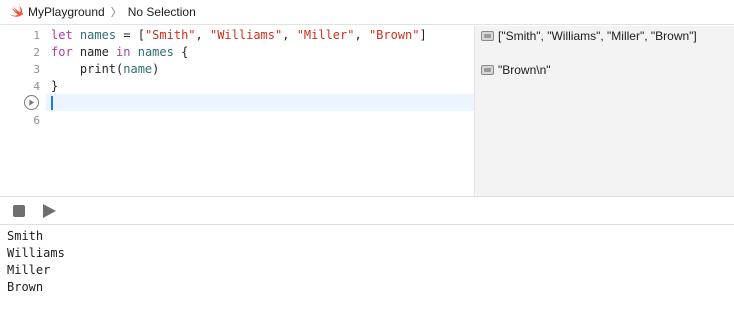 Image resolution: width=734 pixels, height=328 pixels. What do you see at coordinates (138, 69) in the screenshot?
I see `code-identifier: name` at bounding box center [138, 69].